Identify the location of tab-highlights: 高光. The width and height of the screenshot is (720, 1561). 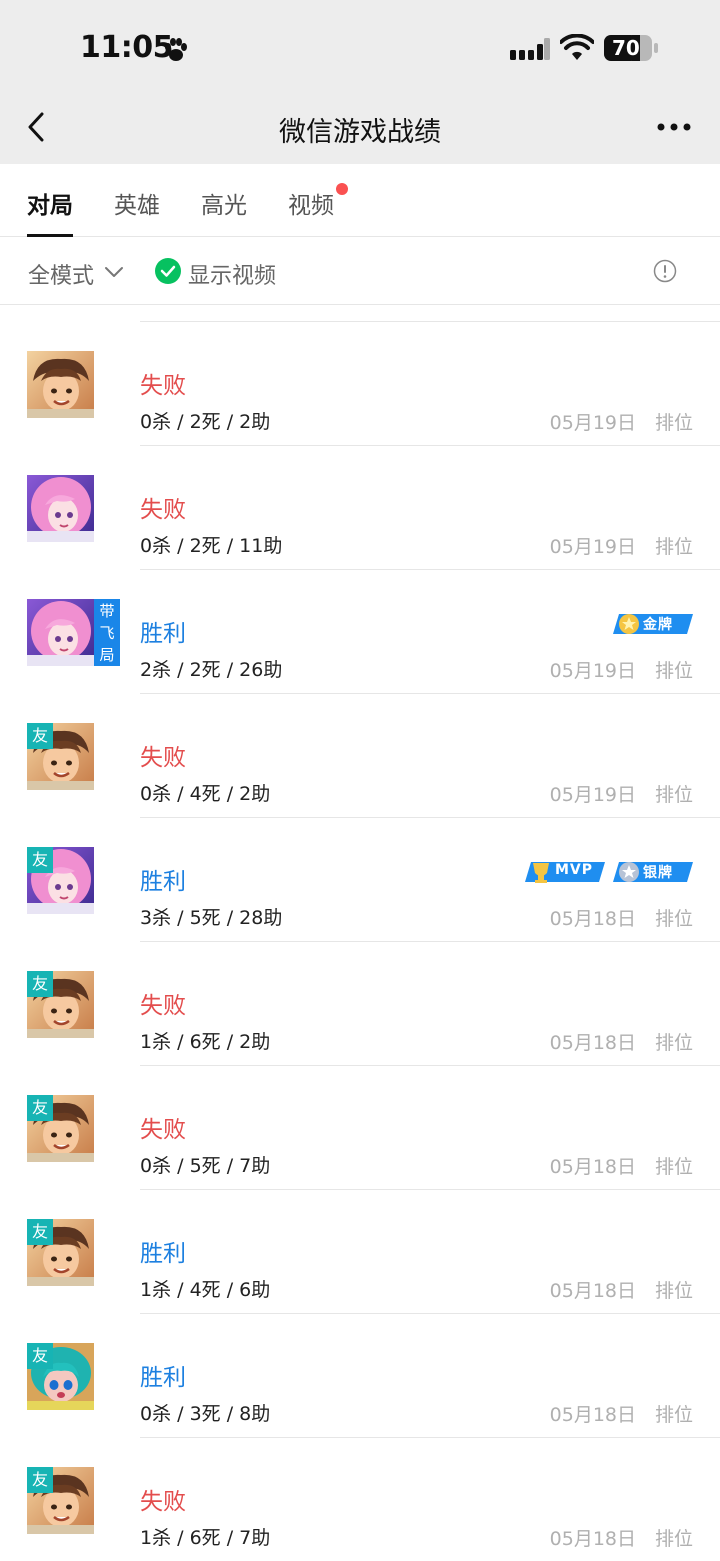
(224, 203).